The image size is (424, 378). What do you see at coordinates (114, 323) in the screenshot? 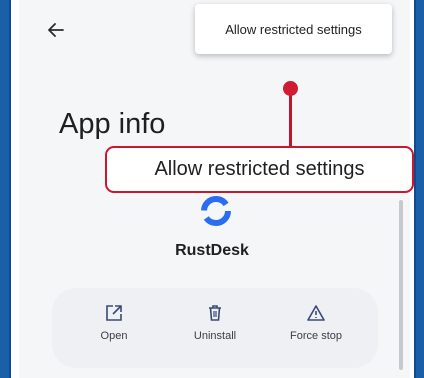
I see `open-button: Open` at bounding box center [114, 323].